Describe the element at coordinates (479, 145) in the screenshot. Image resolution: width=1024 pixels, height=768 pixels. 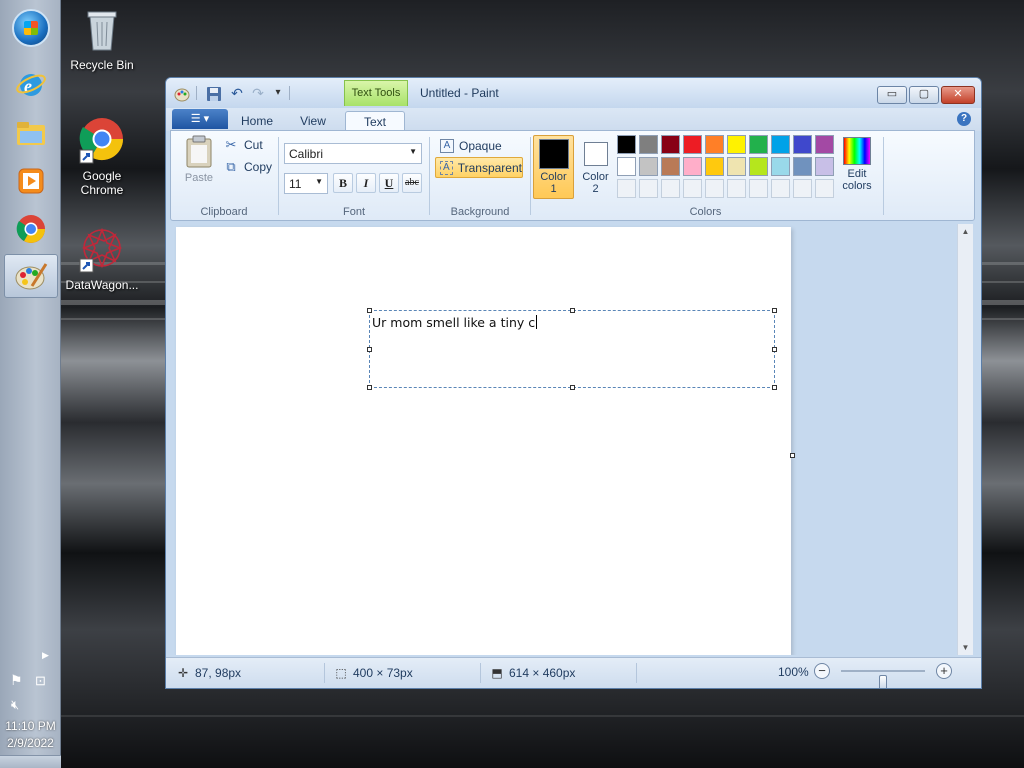
I see `opaque-button: A Opaque` at that location.